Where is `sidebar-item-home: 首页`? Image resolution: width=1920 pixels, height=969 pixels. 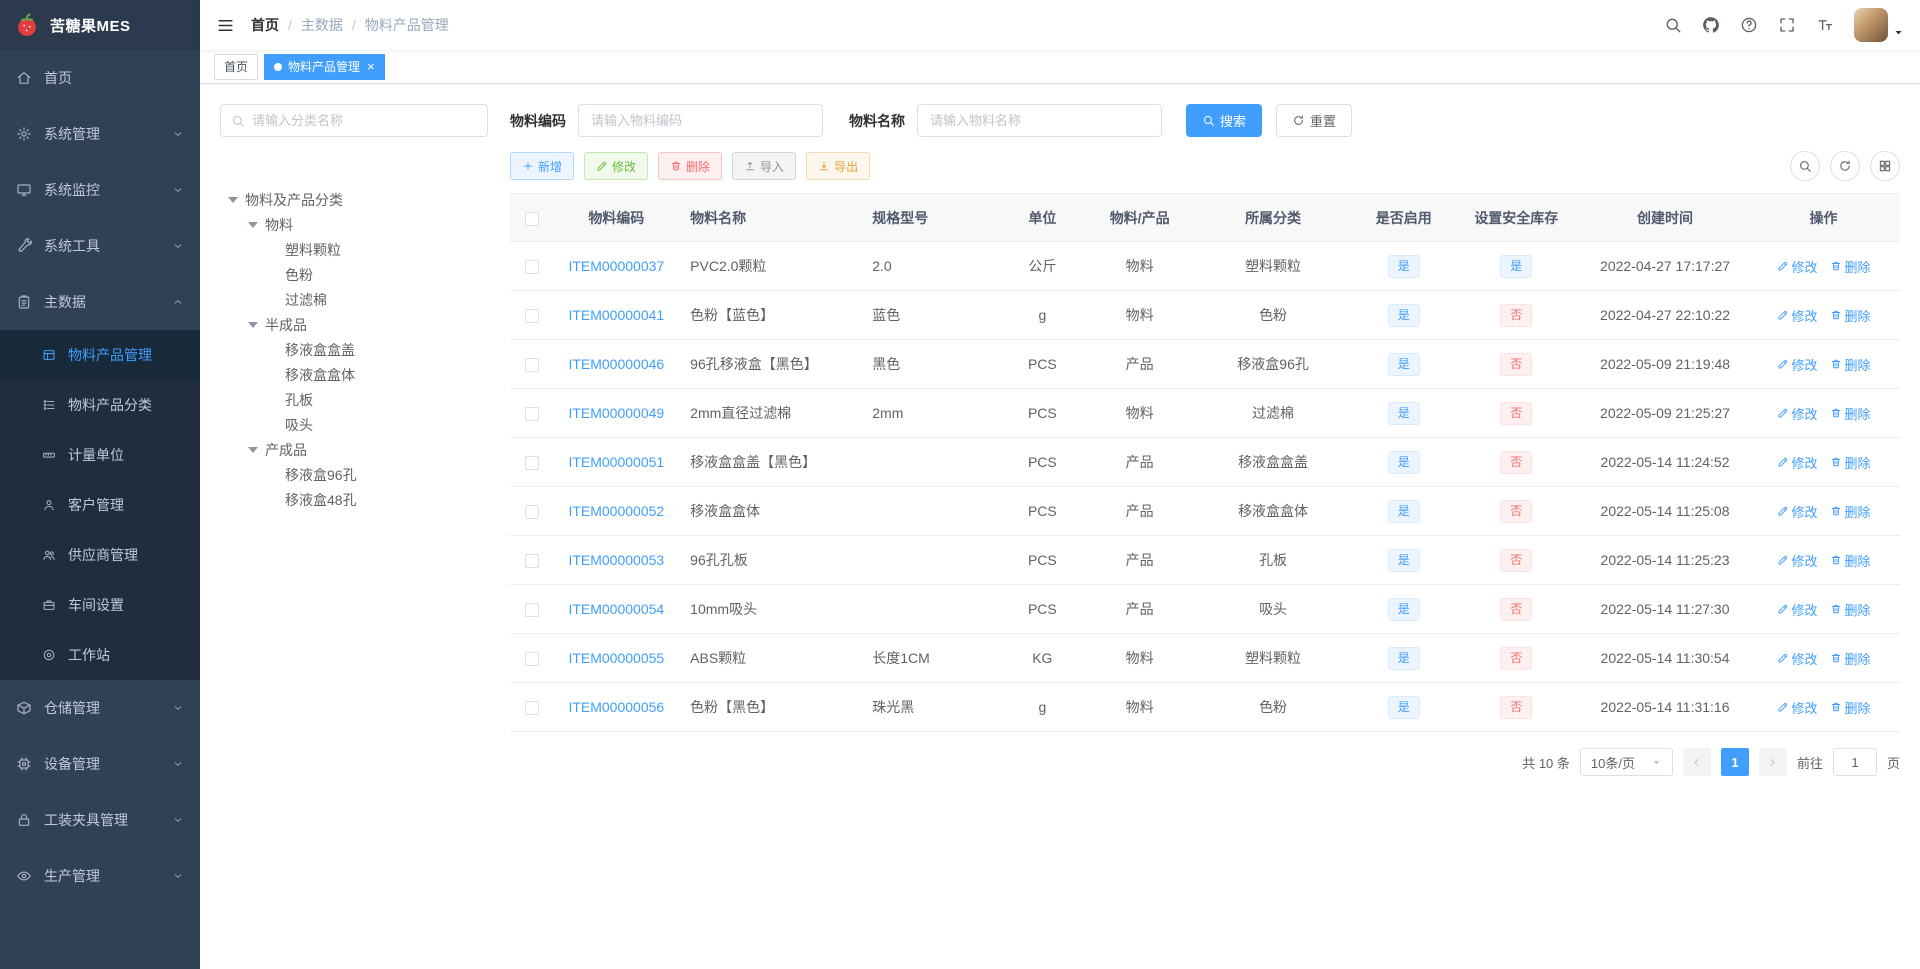
sidebar-item-home: 首页 is located at coordinates (100, 78).